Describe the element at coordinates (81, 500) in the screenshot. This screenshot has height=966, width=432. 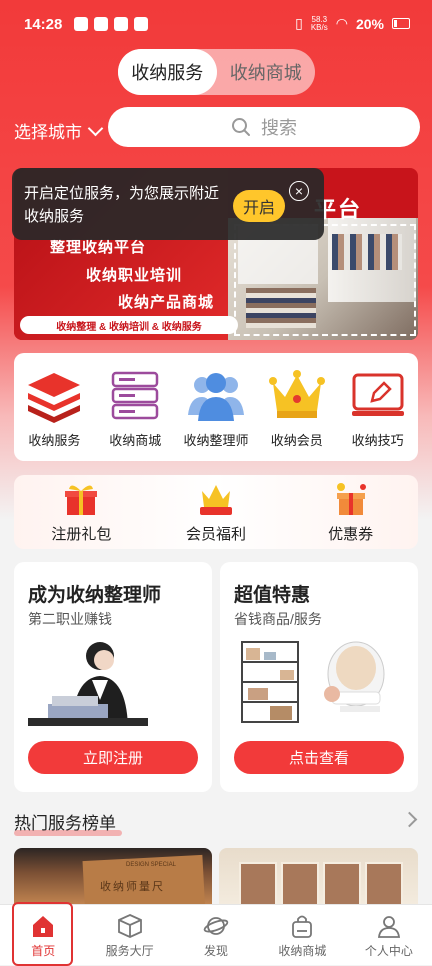
I see `gift-box-icon` at that location.